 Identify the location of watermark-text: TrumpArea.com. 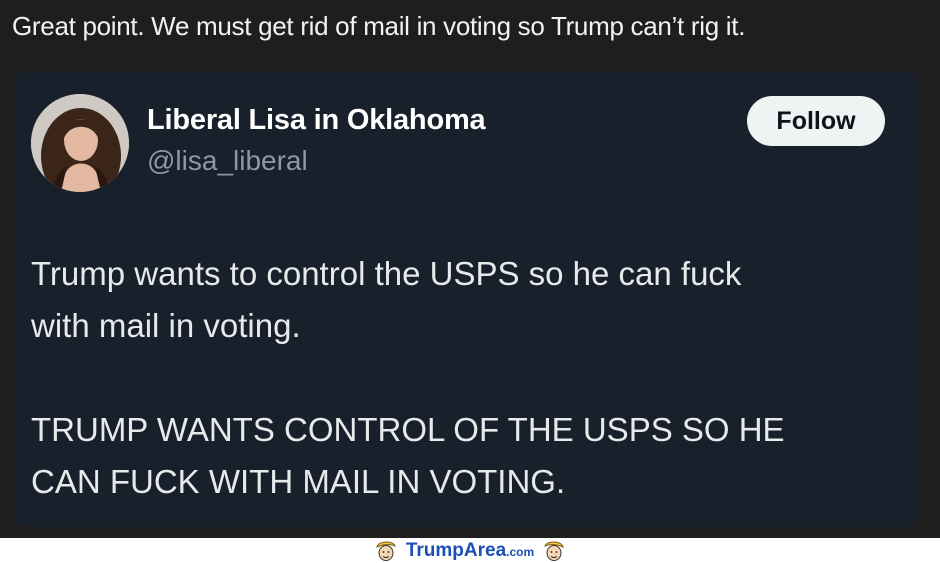
(470, 550).